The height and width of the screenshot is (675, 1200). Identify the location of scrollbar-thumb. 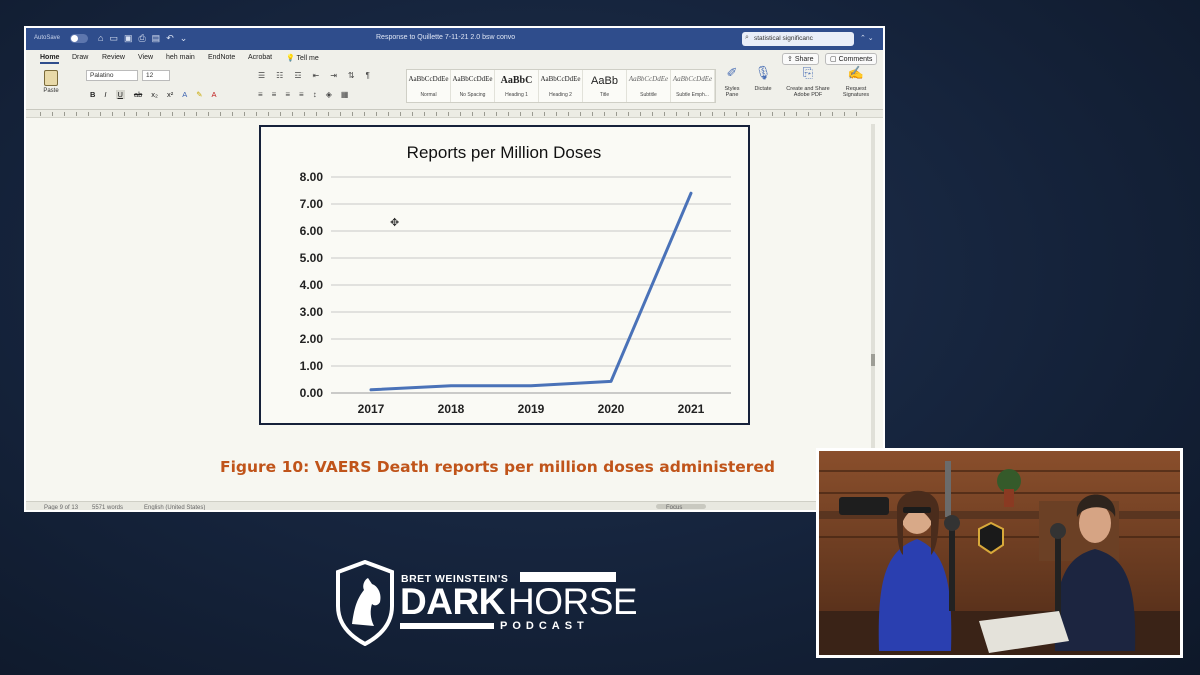
(873, 360).